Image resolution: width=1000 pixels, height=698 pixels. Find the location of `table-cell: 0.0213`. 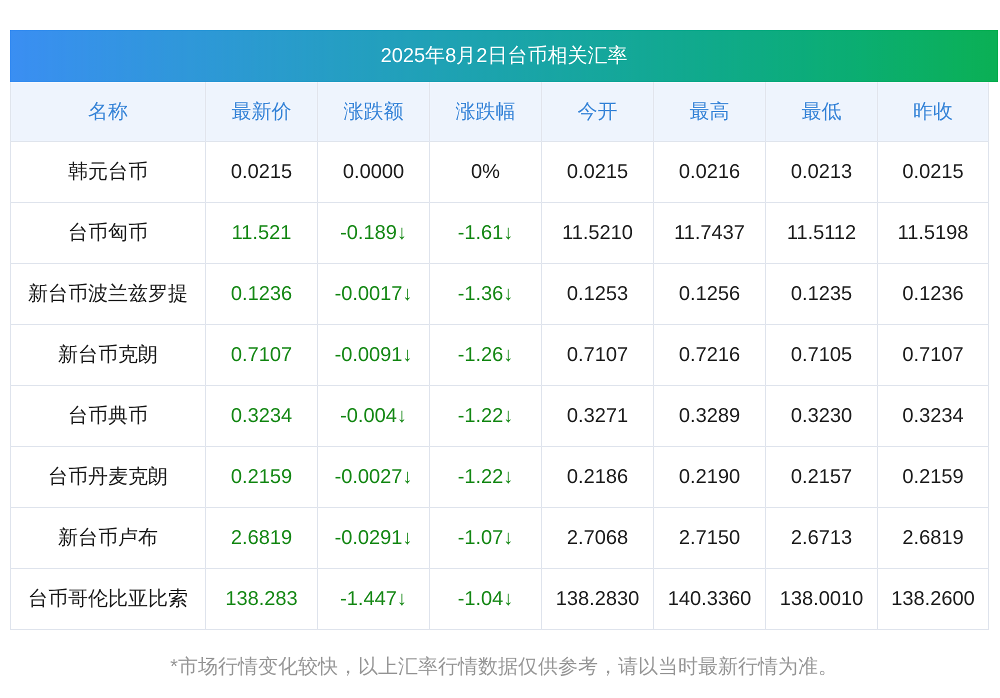

table-cell: 0.0213 is located at coordinates (822, 172).